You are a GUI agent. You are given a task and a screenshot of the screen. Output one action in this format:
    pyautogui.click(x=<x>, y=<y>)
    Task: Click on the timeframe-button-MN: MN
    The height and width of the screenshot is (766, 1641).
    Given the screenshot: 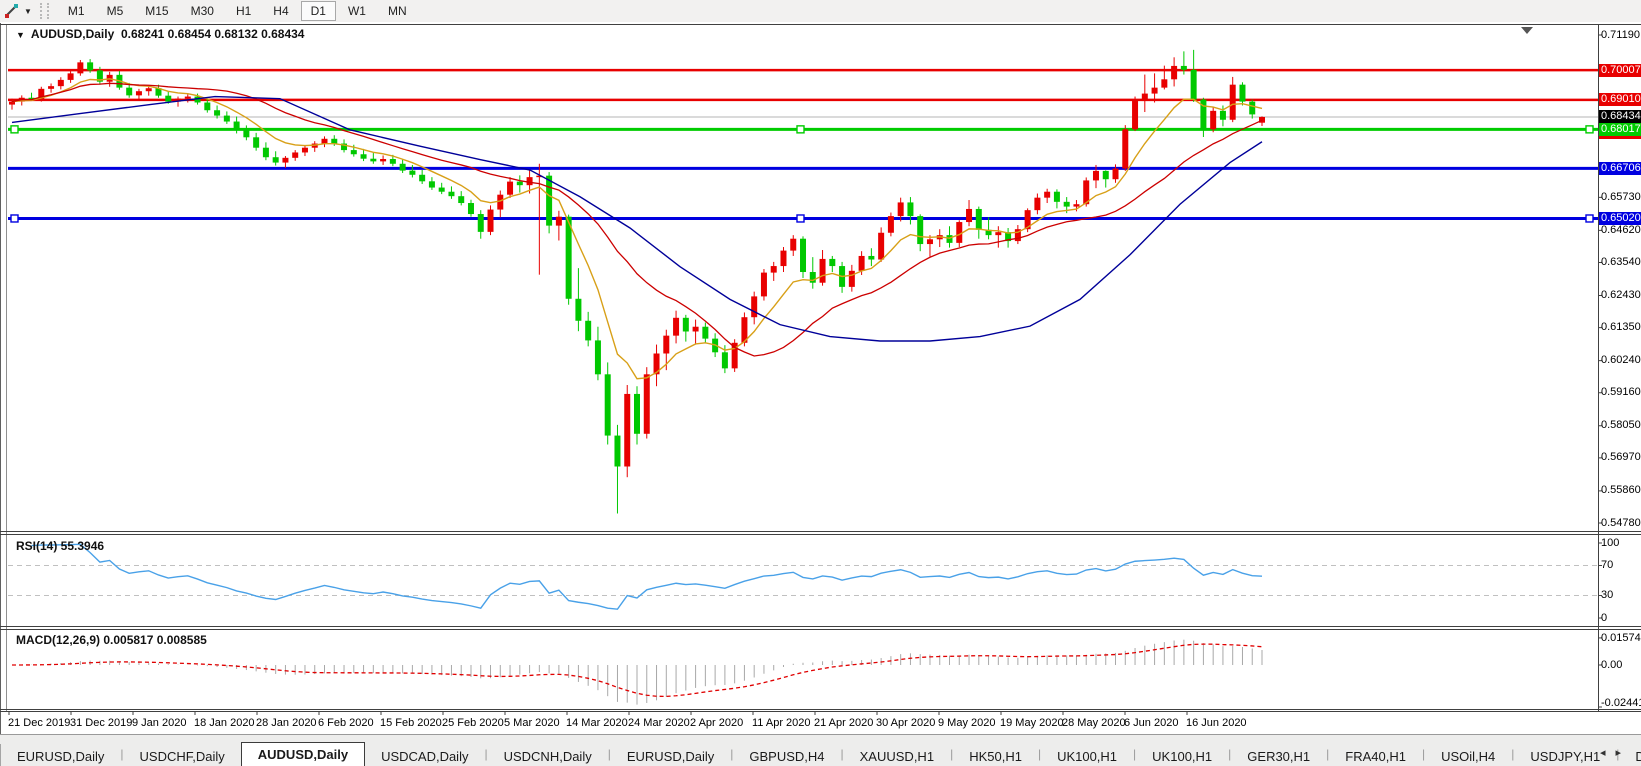 What is the action you would take?
    pyautogui.click(x=397, y=11)
    